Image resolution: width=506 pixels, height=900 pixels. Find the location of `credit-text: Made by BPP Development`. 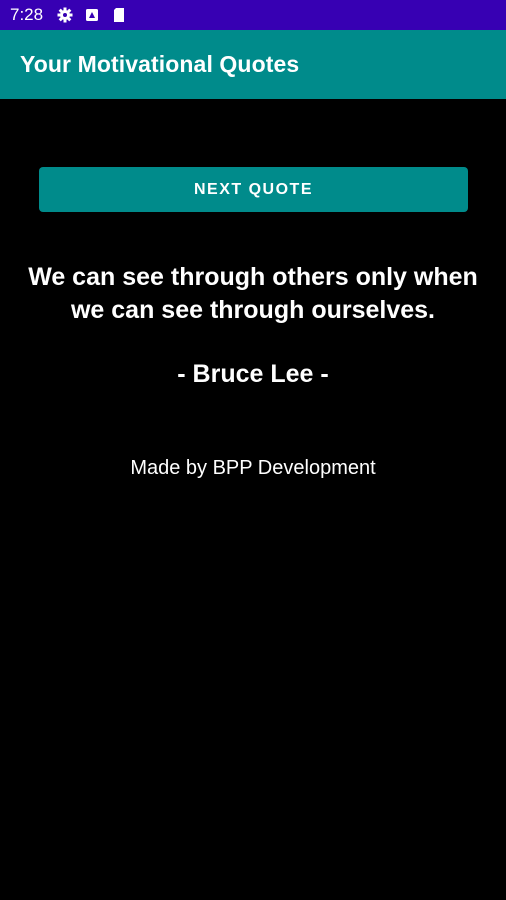

credit-text: Made by BPP Development is located at coordinates (253, 468).